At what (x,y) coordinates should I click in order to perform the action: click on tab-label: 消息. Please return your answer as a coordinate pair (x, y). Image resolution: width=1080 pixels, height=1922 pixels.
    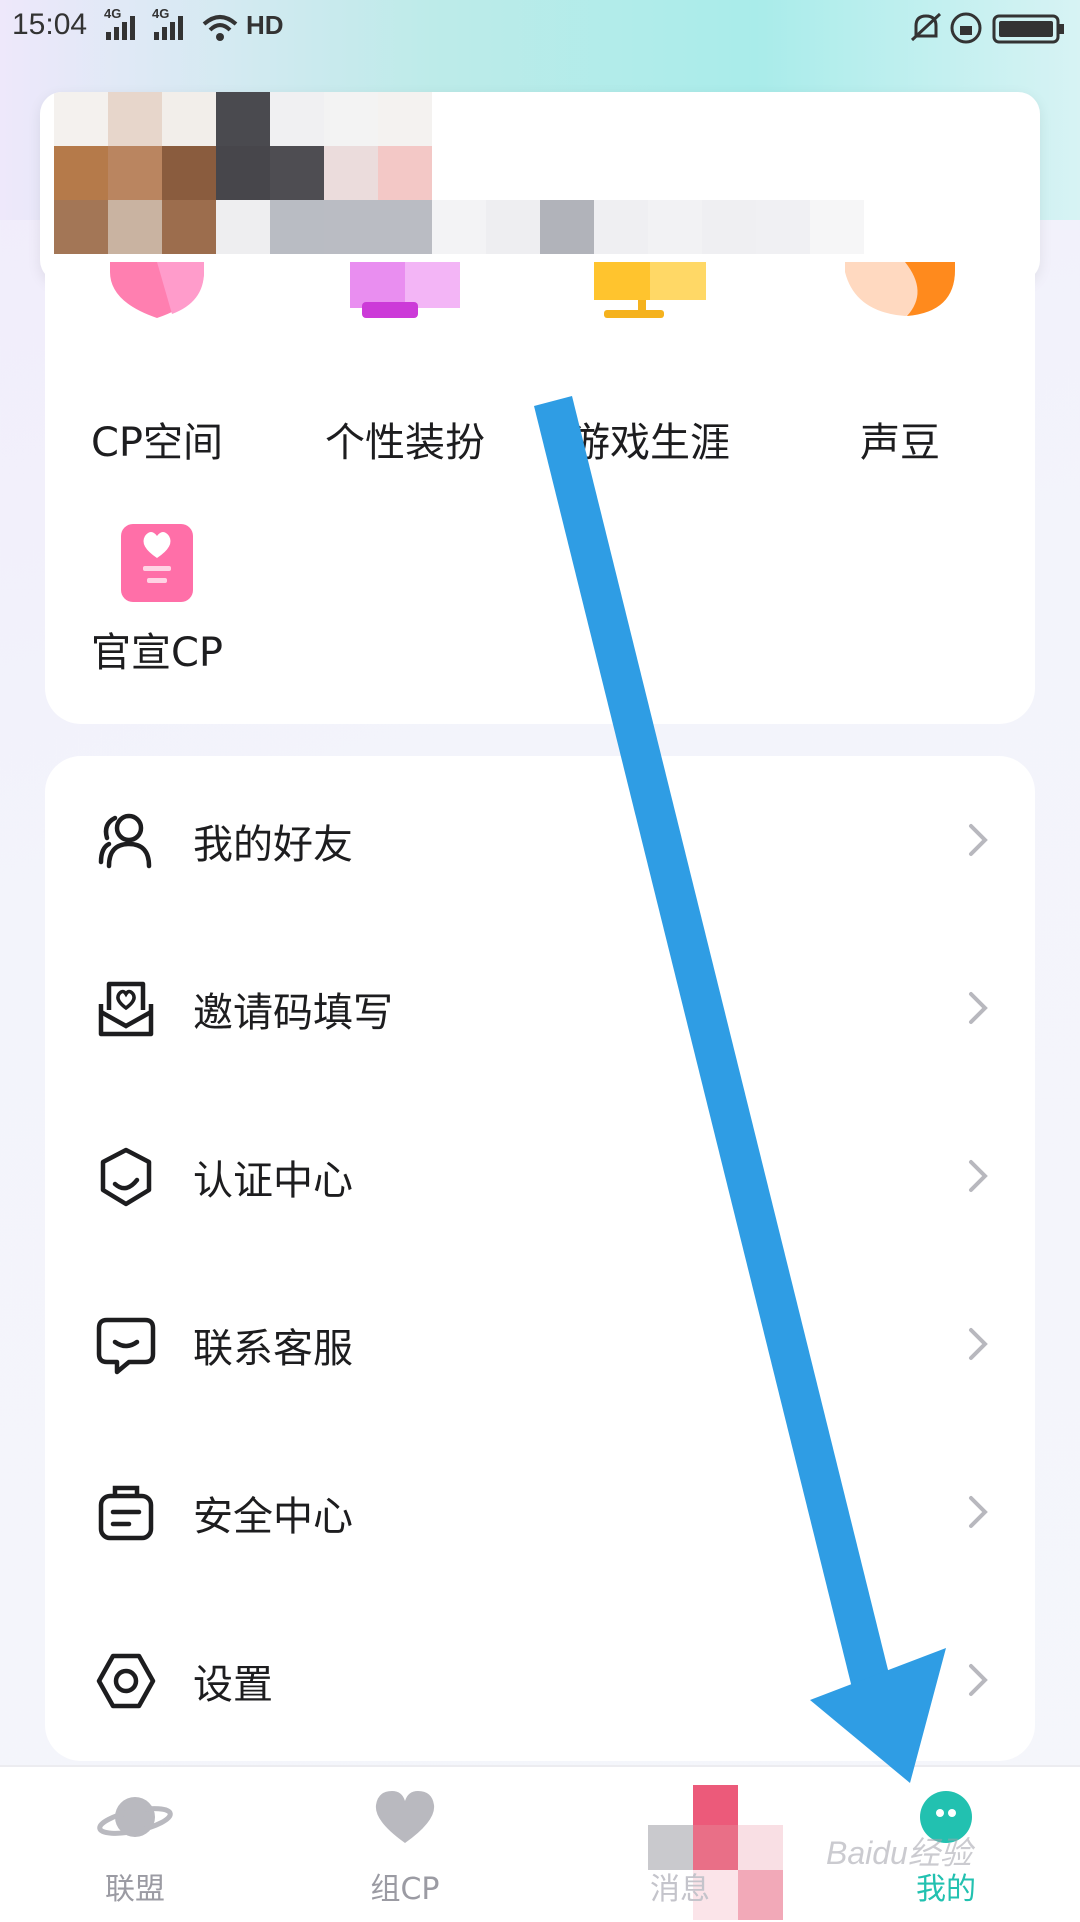
    Looking at the image, I should click on (680, 1889).